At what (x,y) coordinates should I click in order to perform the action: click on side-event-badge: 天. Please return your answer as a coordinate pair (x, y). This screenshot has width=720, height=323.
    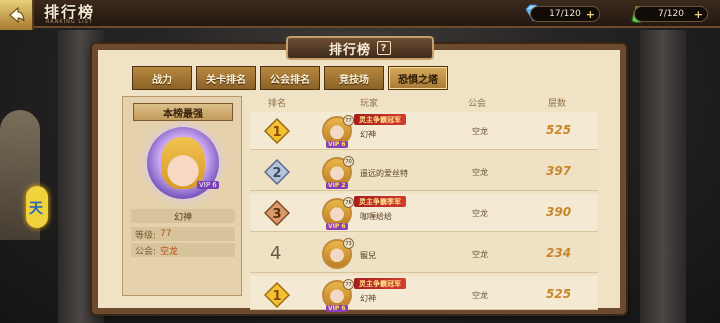
    Looking at the image, I should click on (37, 207).